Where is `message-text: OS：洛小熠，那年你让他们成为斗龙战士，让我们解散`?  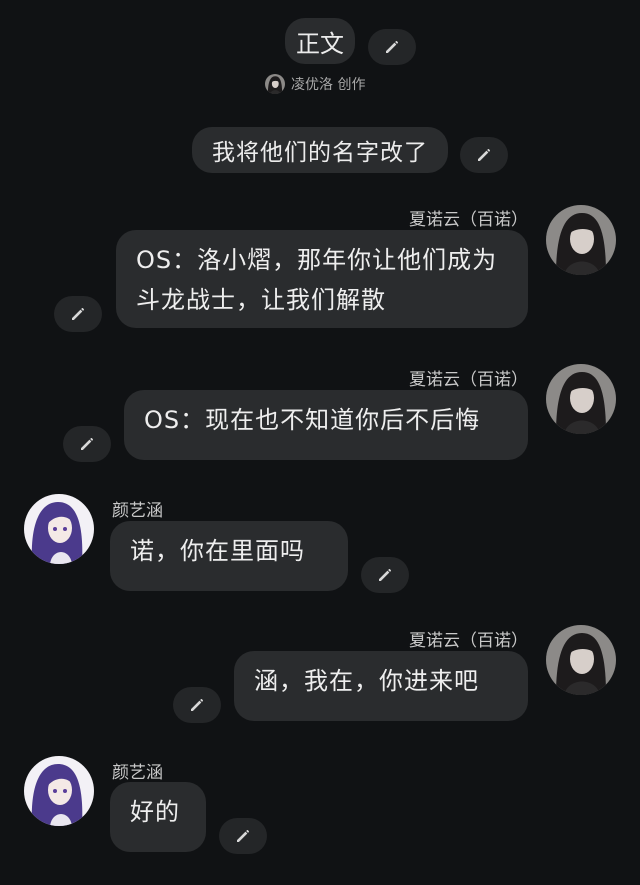
message-text: OS：洛小熠，那年你让他们成为斗龙战士，让我们解散 is located at coordinates (317, 280).